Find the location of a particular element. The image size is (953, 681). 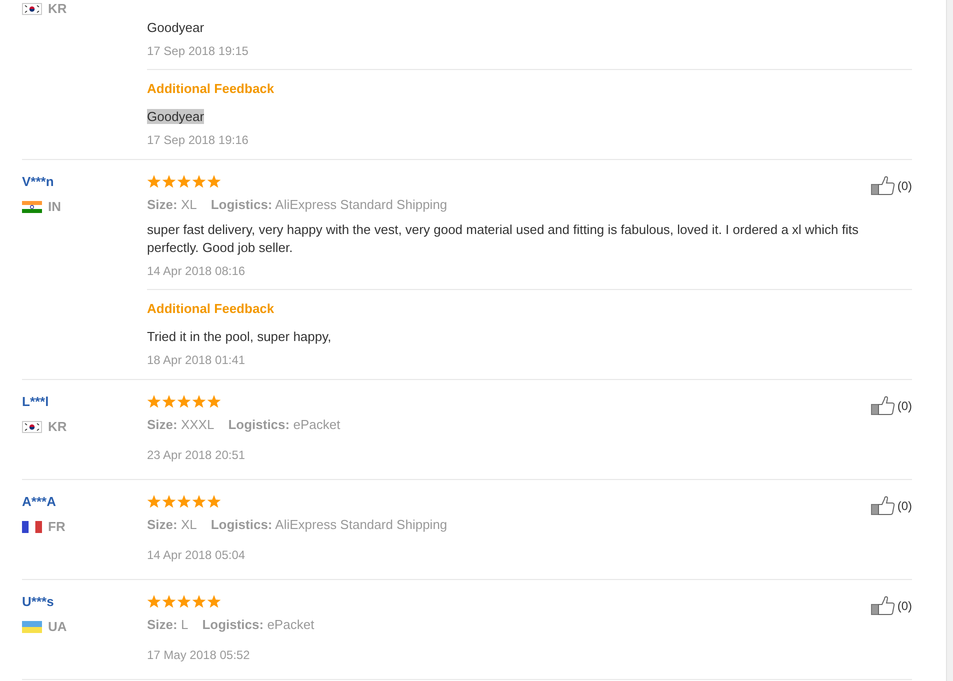

country-code: IN is located at coordinates (54, 207).